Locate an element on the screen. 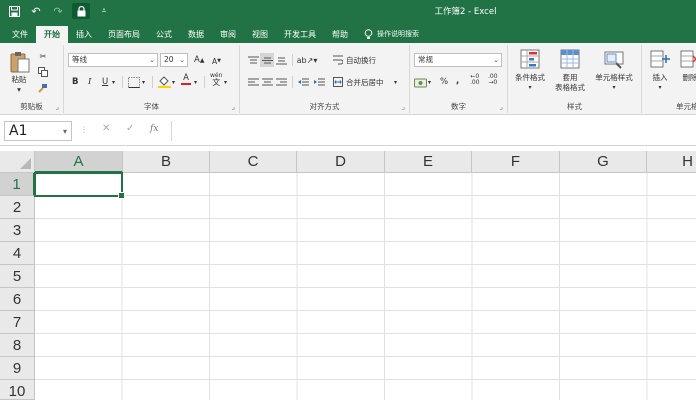 This screenshot has width=696, height=400. format-as-table-line2: 表格格式 is located at coordinates (570, 88).